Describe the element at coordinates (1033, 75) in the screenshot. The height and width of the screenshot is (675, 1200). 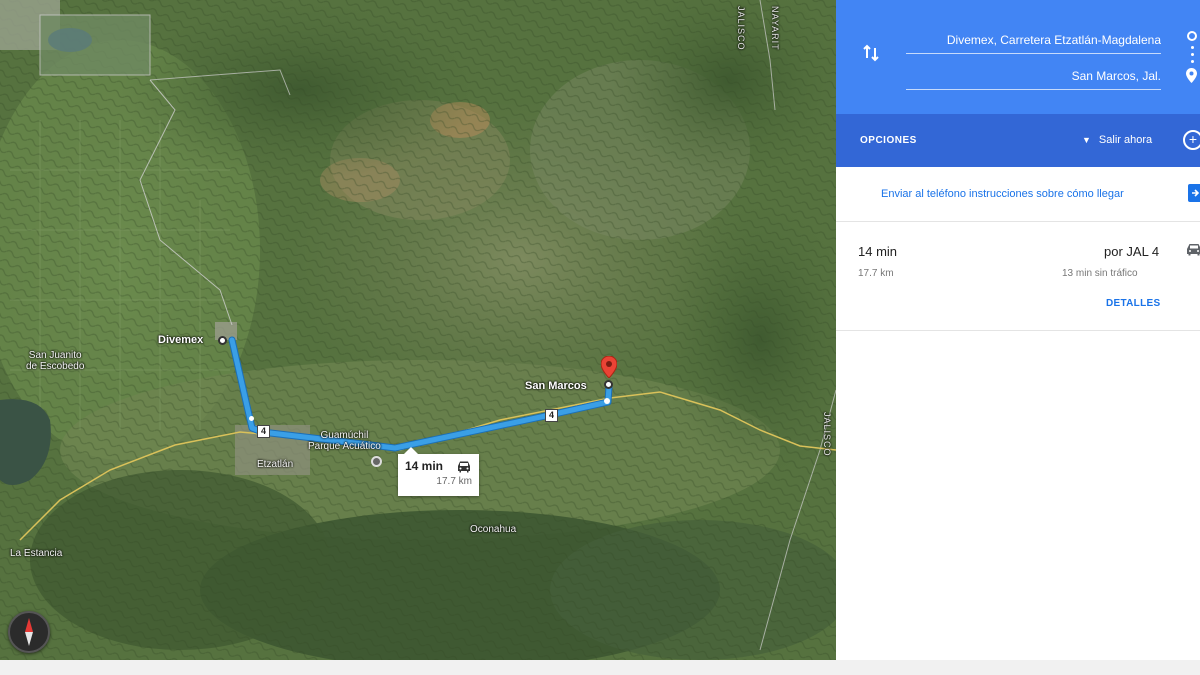
I see `destination-input: San Marcos, Jal.` at that location.